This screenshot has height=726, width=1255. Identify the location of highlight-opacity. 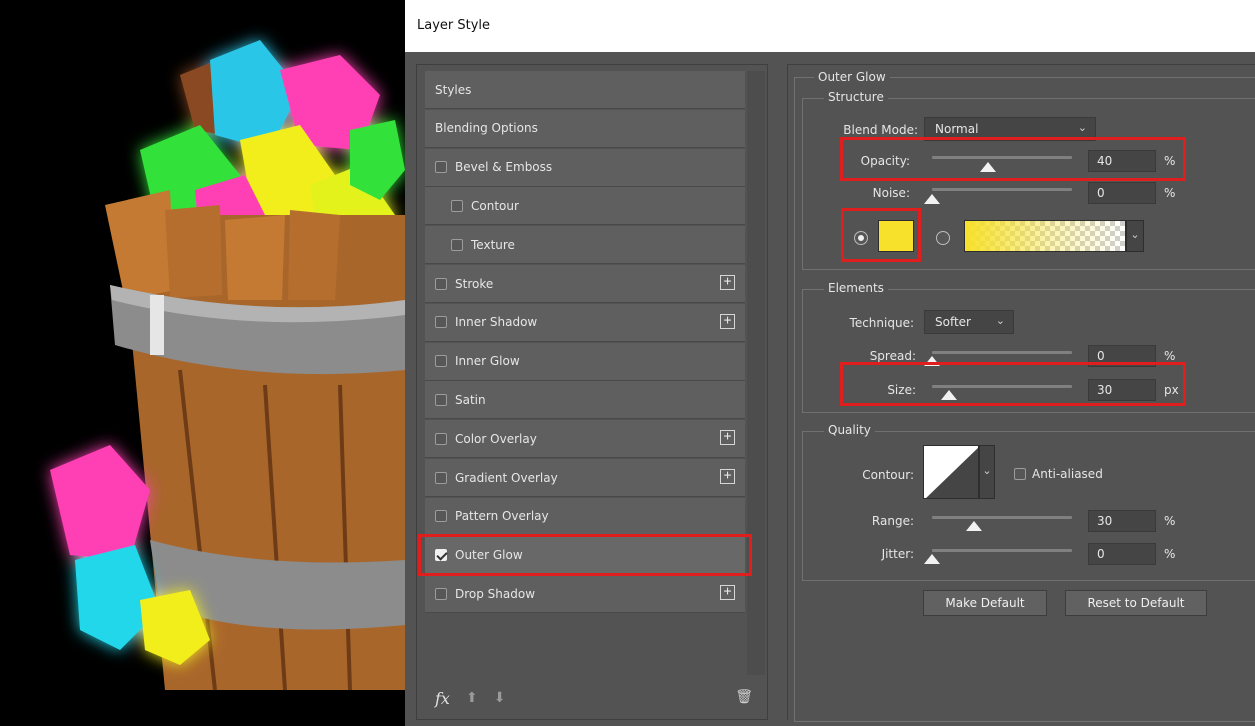
(1013, 159).